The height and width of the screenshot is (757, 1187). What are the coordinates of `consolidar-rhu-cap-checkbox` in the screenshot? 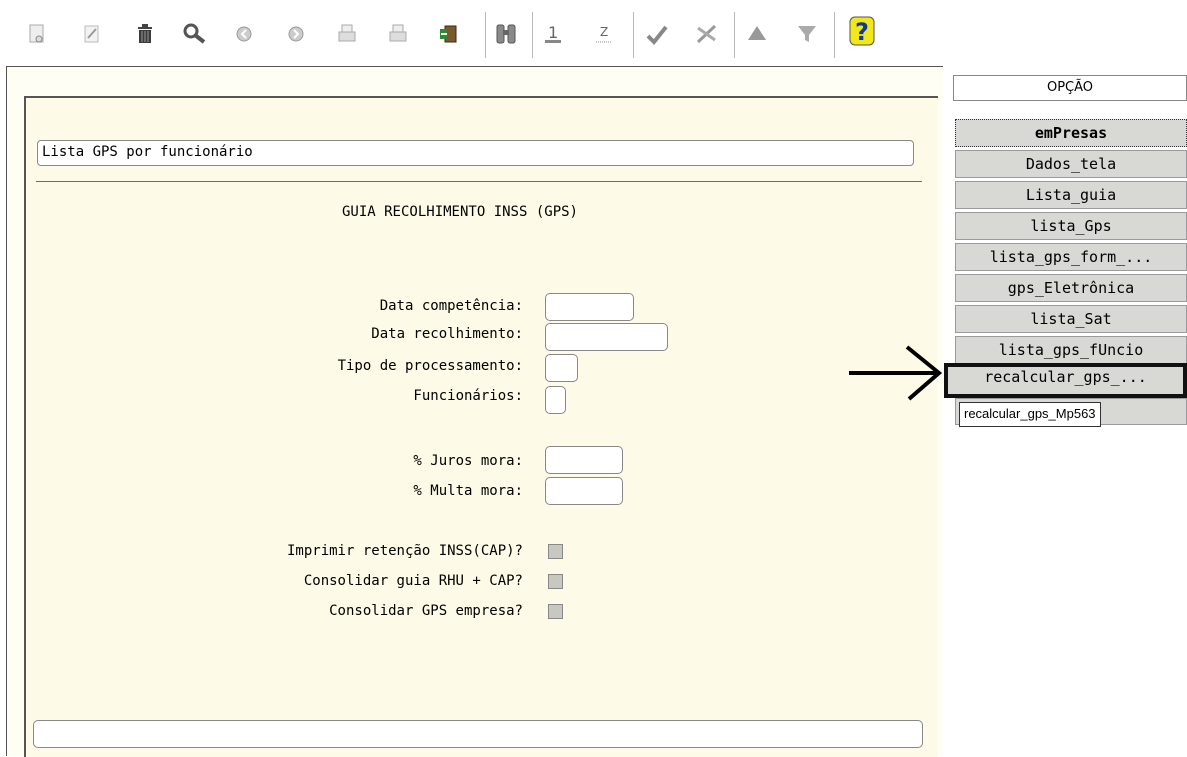 It's located at (555, 581).